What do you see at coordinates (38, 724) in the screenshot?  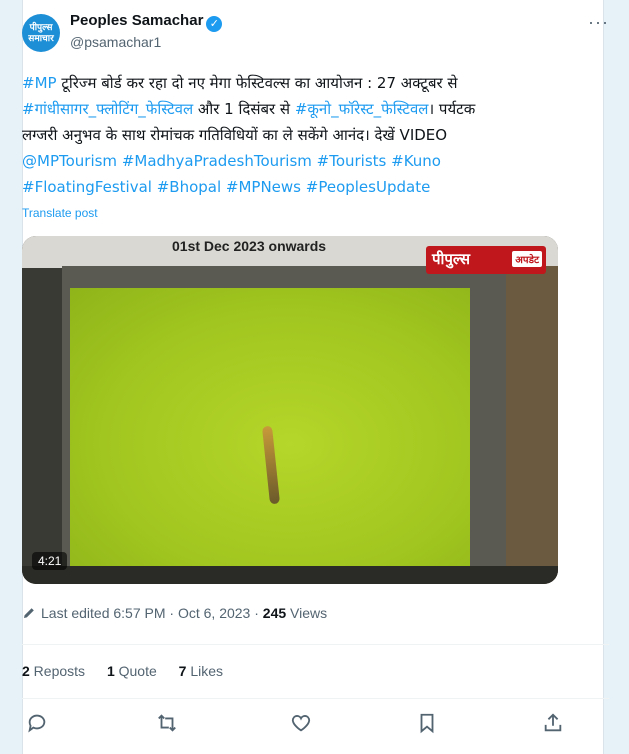 I see `reply-icon` at bounding box center [38, 724].